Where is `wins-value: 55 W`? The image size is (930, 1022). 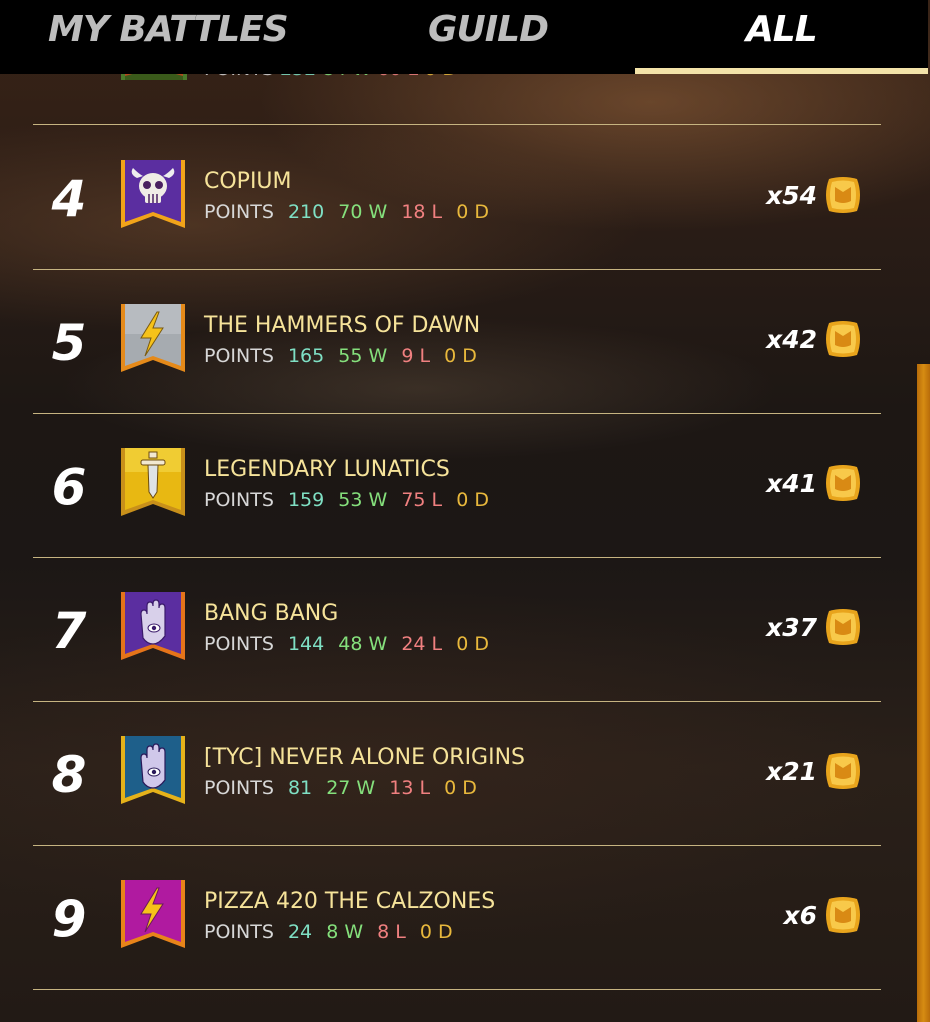 wins-value: 55 W is located at coordinates (363, 356).